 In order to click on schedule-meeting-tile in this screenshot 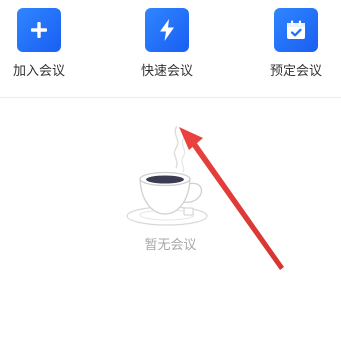, I will do `click(296, 30)`.